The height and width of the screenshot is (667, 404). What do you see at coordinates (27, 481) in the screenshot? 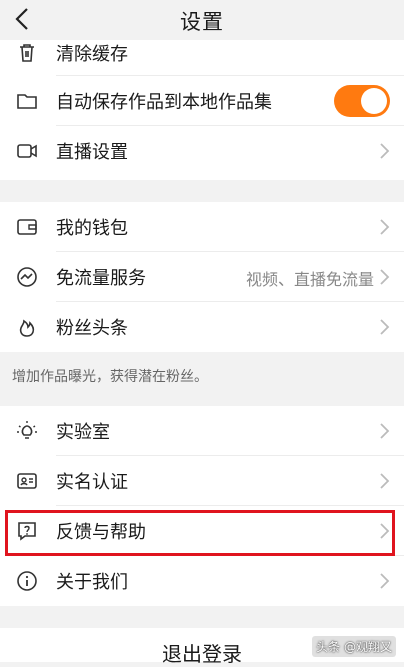
I see `id-card-icon` at bounding box center [27, 481].